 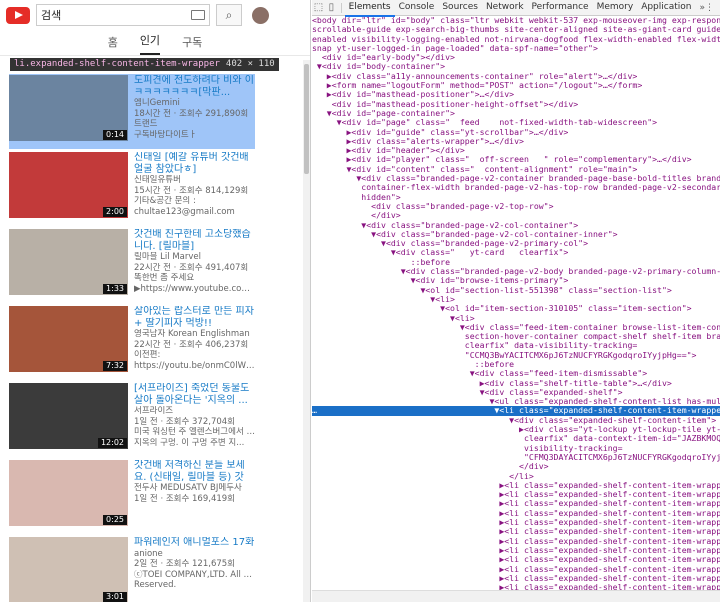 What do you see at coordinates (306, 119) in the screenshot?
I see `page-scrollbar-thumb` at bounding box center [306, 119].